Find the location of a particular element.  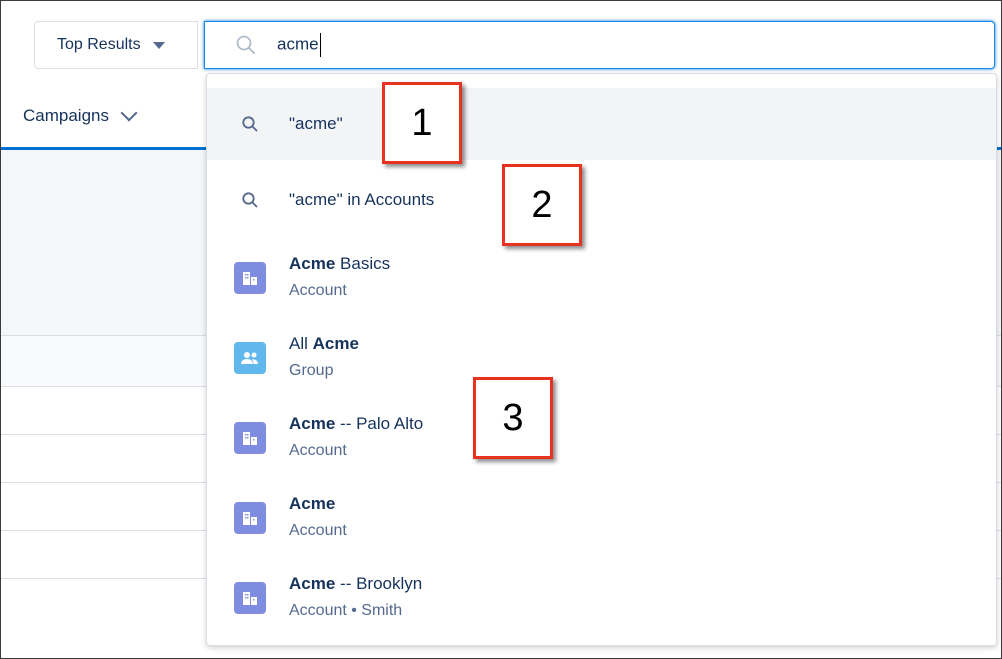

search-scope-label: Top Results is located at coordinates (99, 44).